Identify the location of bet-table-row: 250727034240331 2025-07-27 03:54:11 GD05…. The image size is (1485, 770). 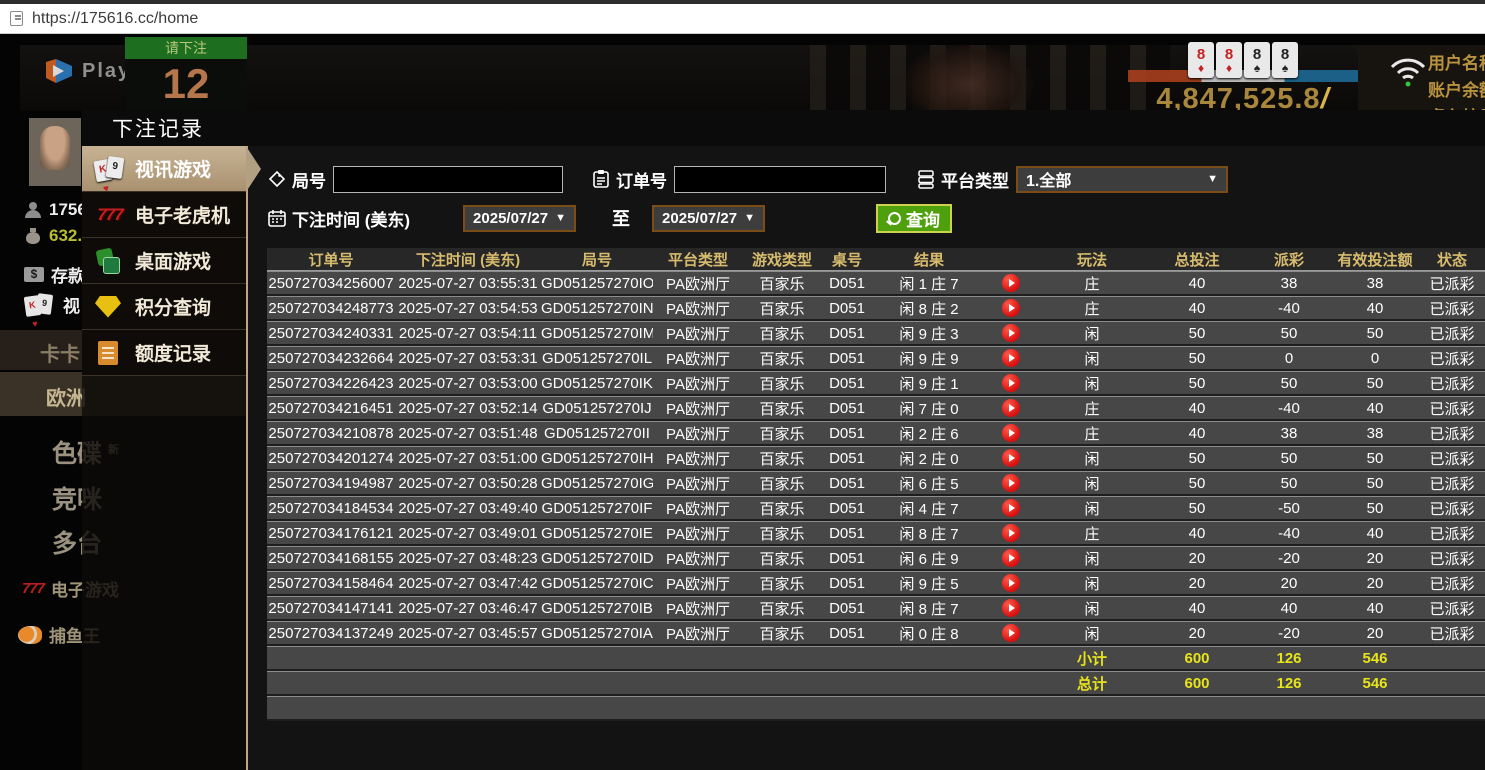
(876, 333).